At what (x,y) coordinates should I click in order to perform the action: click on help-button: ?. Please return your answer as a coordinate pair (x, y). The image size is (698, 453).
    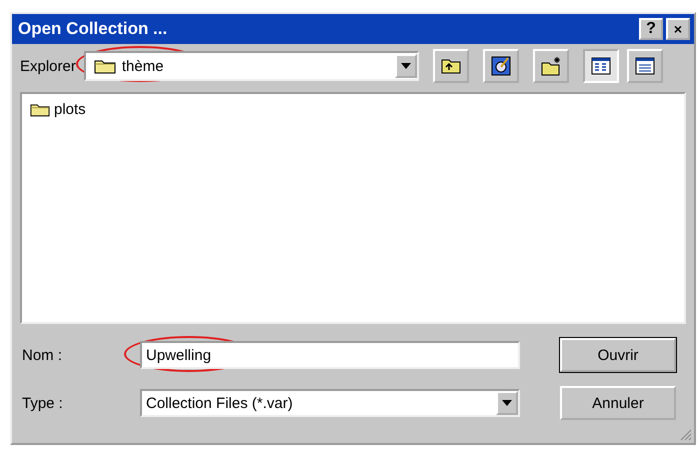
    Looking at the image, I should click on (651, 29).